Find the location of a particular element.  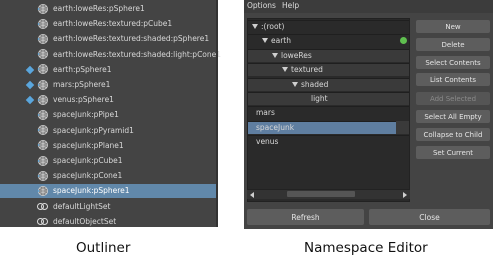

outliner-item: defaultLightSet is located at coordinates (108, 207).